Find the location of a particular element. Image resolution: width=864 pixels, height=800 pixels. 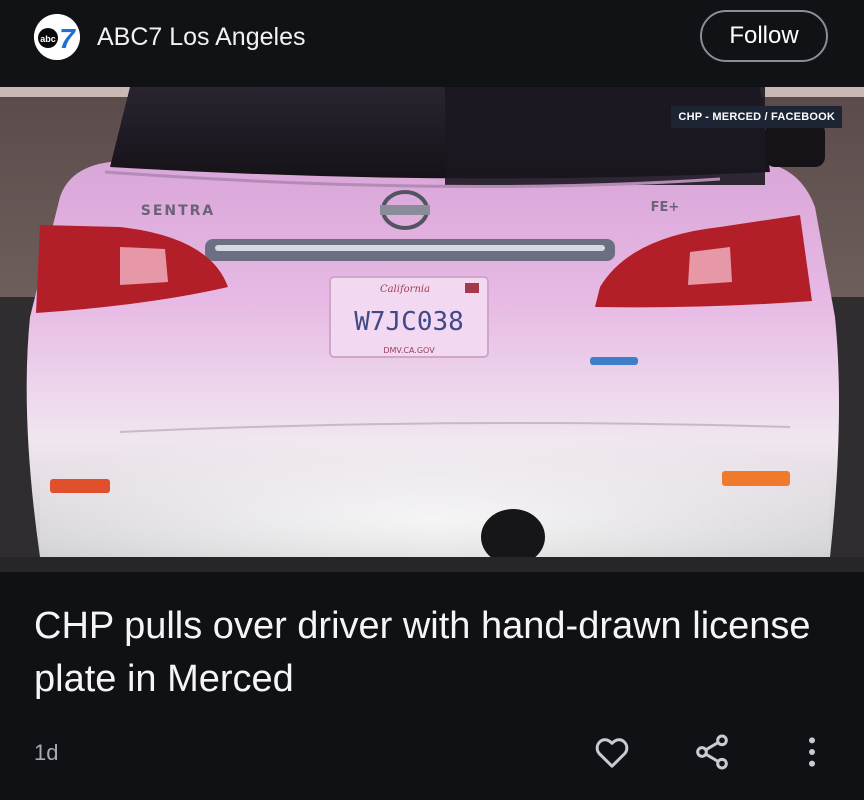

plate-state-text: California is located at coordinates (405, 289).